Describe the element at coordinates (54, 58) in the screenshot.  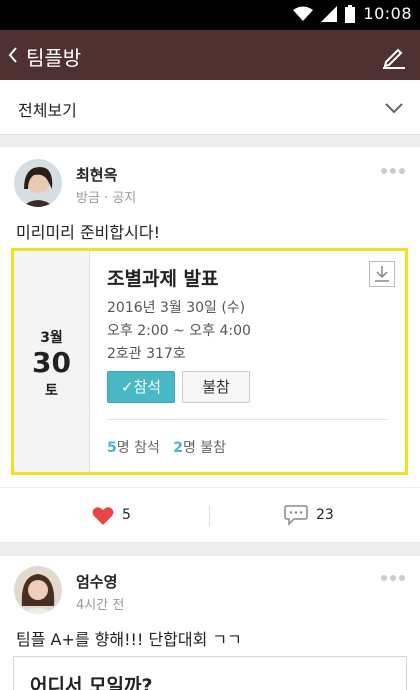
I see `page-title: 팀플방` at that location.